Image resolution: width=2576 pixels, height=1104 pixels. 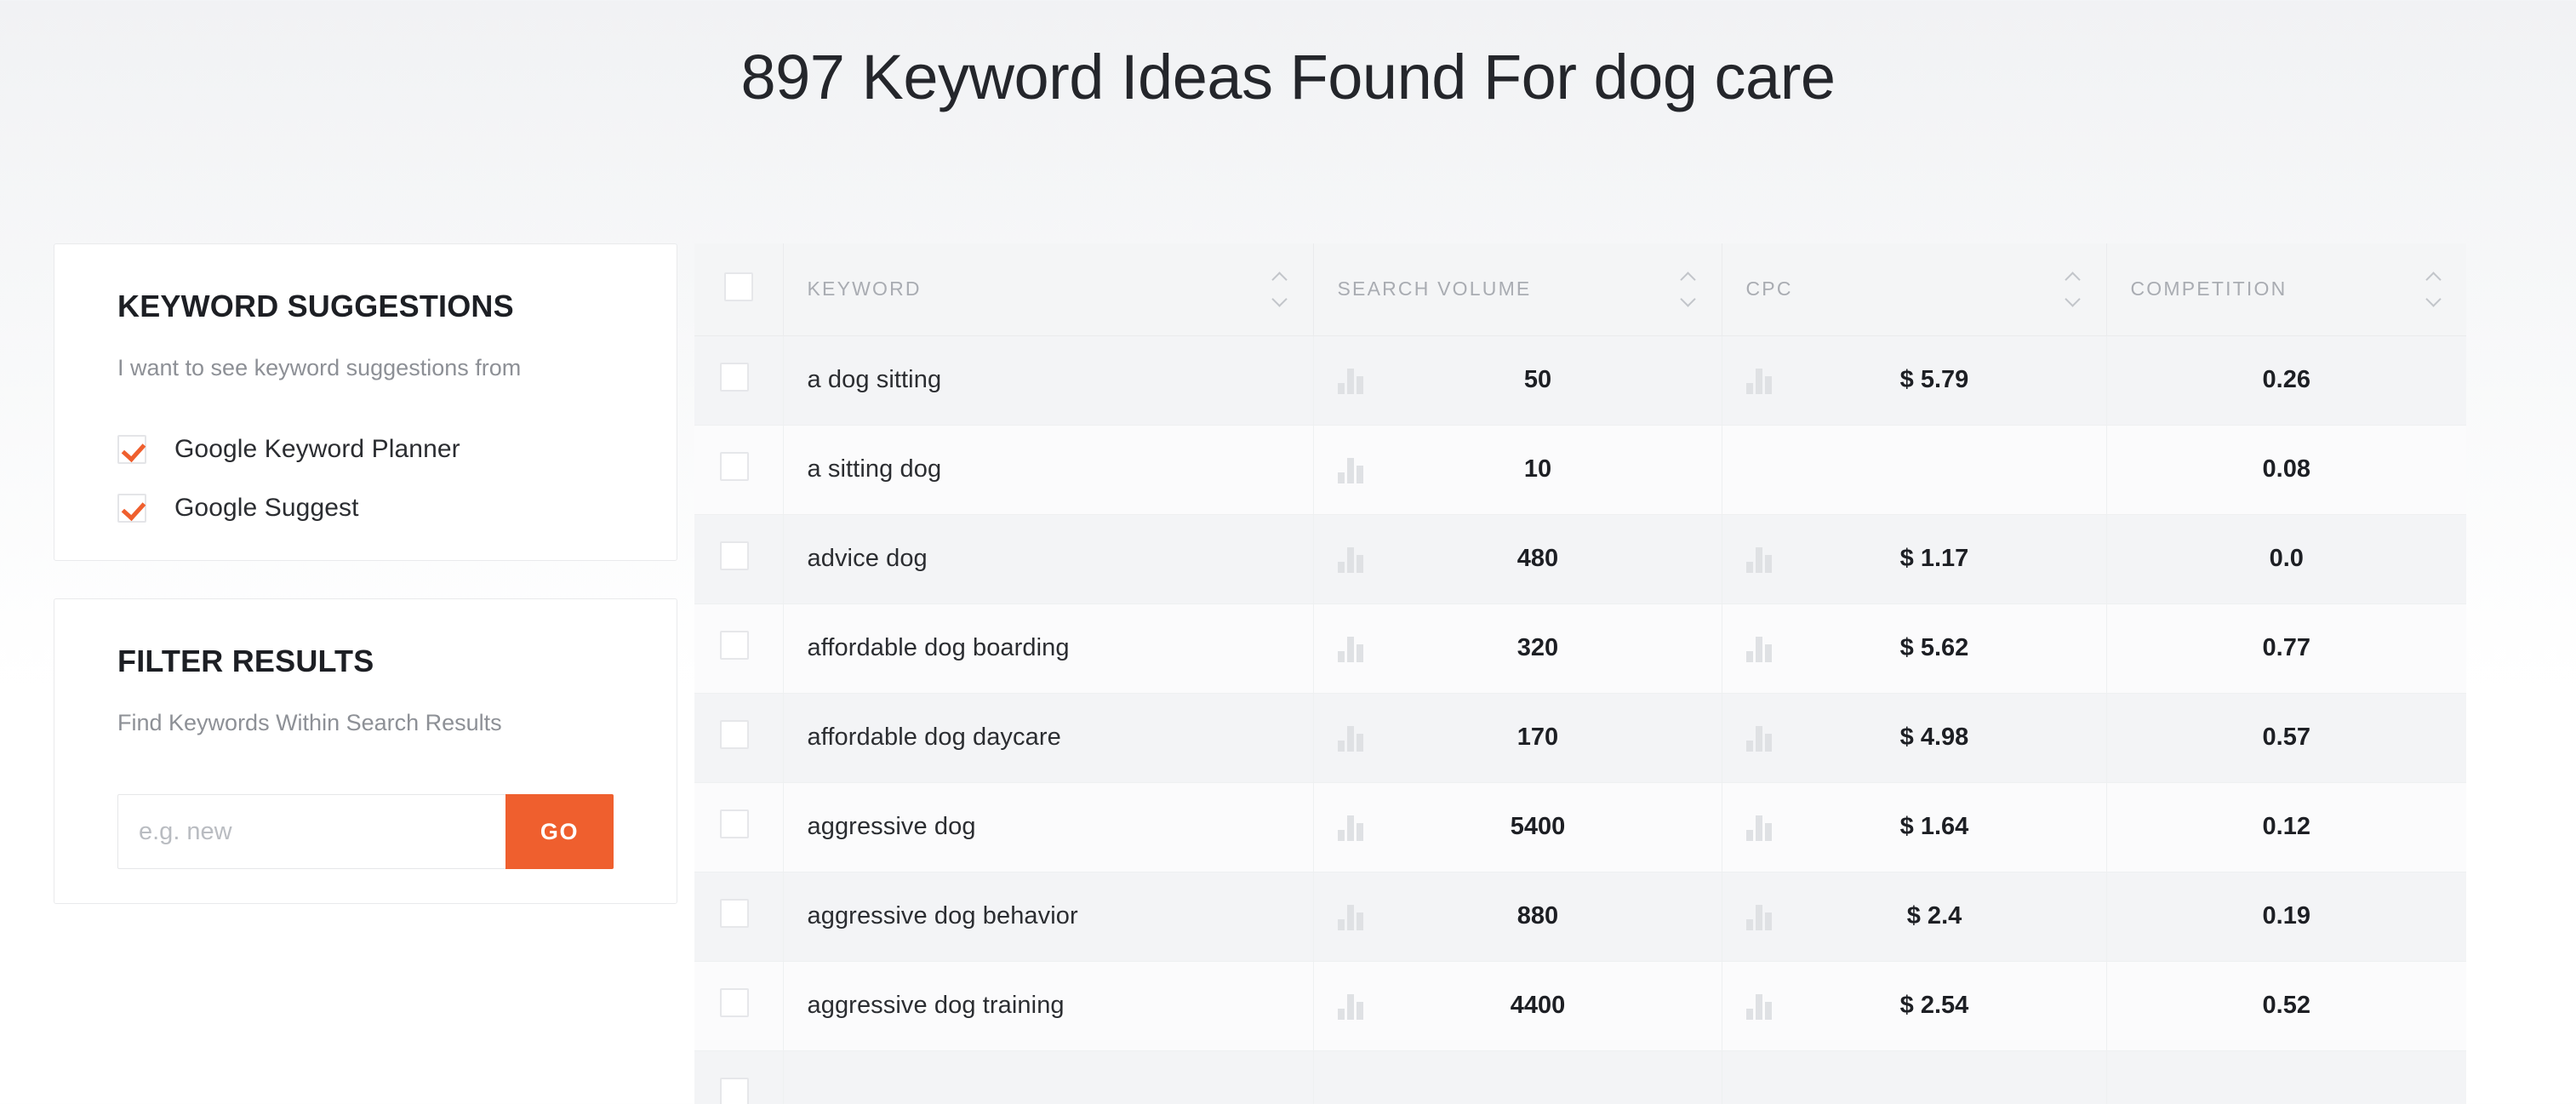 What do you see at coordinates (1537, 648) in the screenshot?
I see `search-volume-value: 320` at bounding box center [1537, 648].